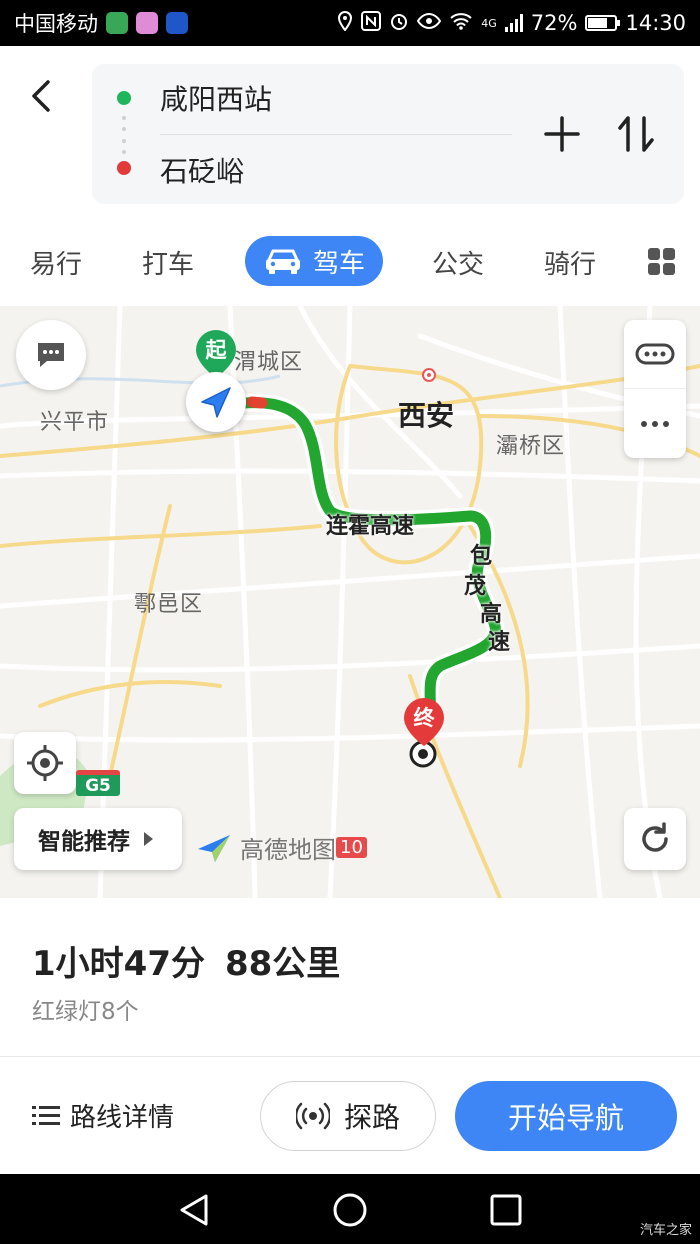  Describe the element at coordinates (513, 23) in the screenshot. I see `signal-icon` at that location.